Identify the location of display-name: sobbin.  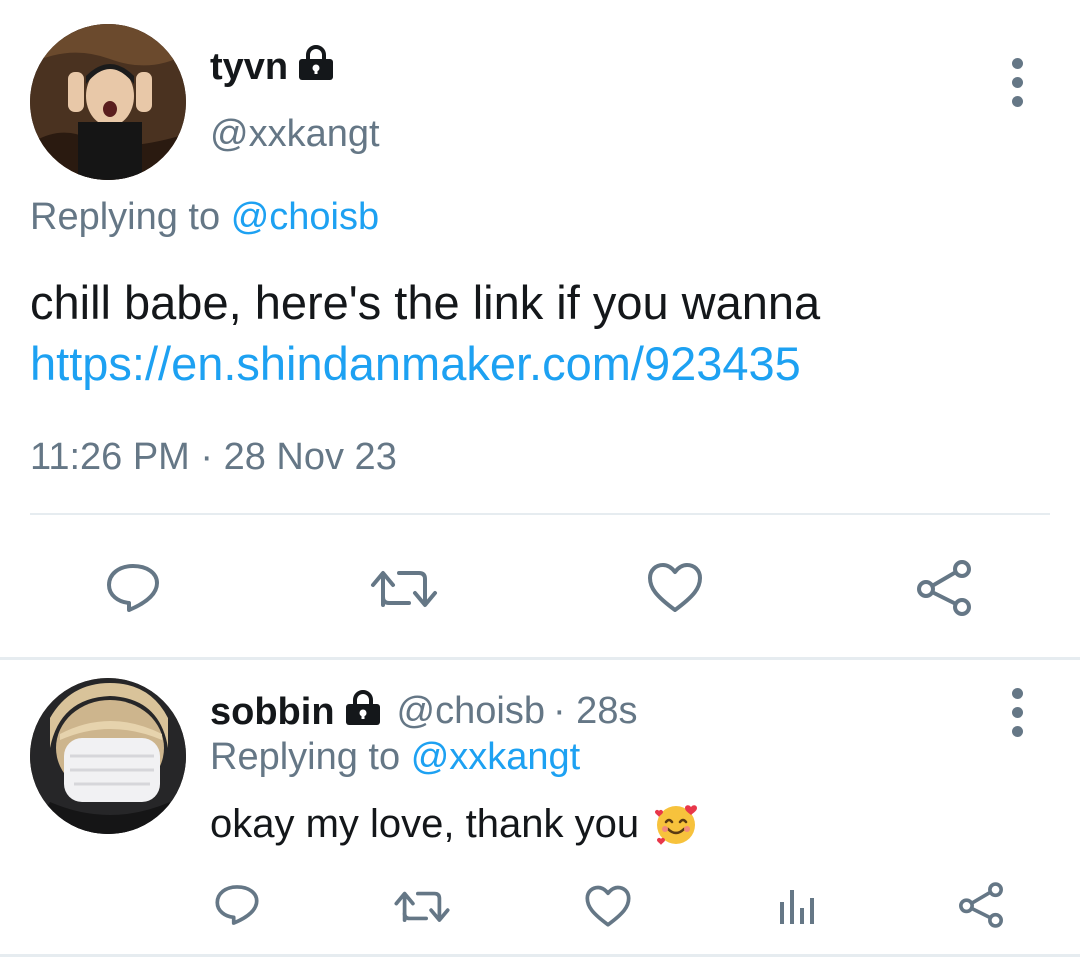
(296, 711).